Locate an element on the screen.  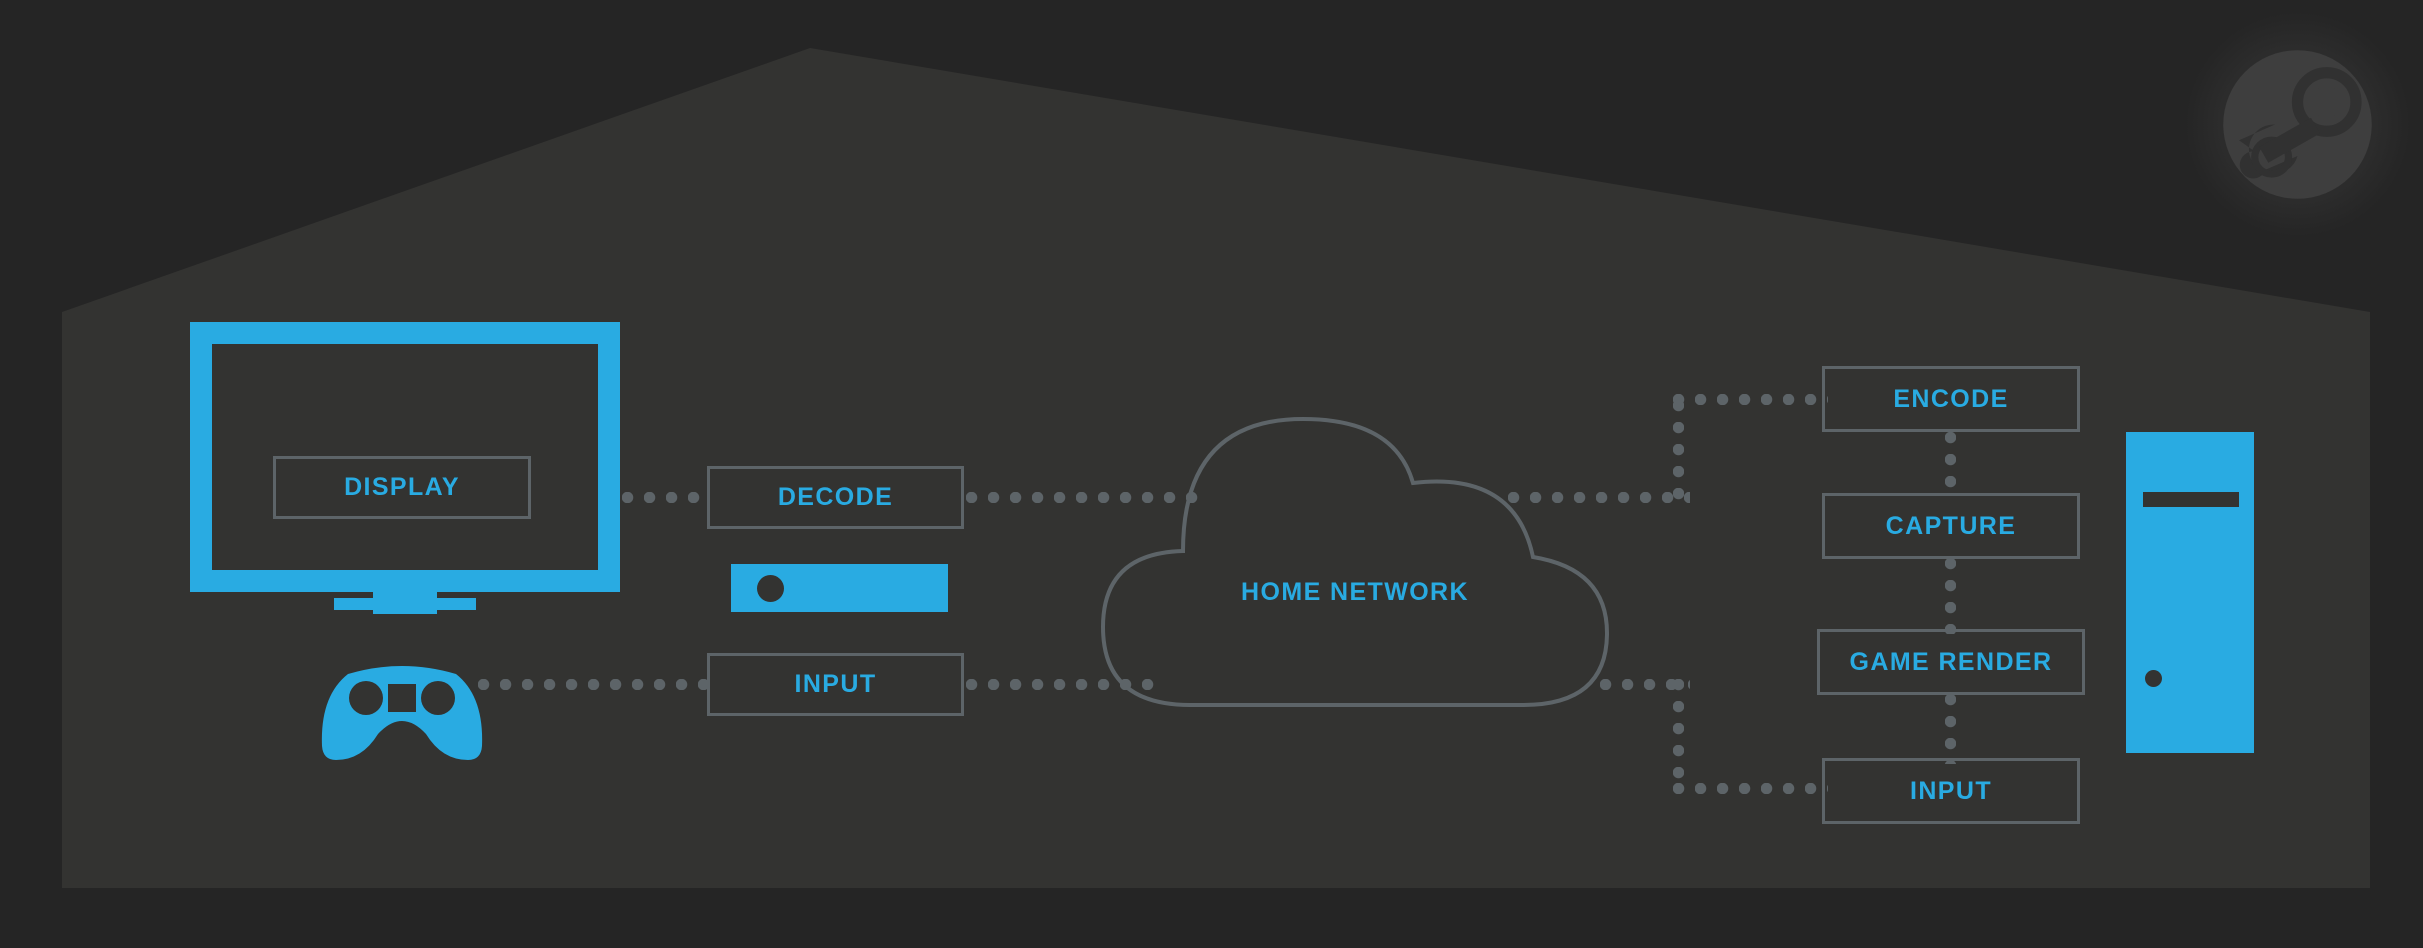
host-input-label: INPUT is located at coordinates (1951, 790).